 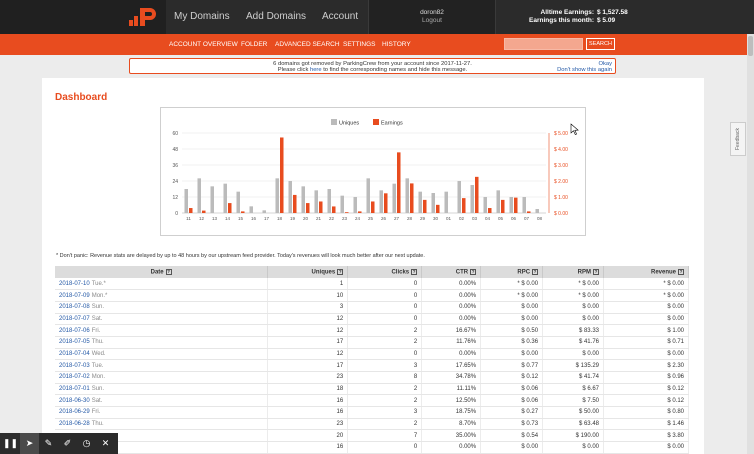 I want to click on col-revenue: Revenue?, so click(x=646, y=272).